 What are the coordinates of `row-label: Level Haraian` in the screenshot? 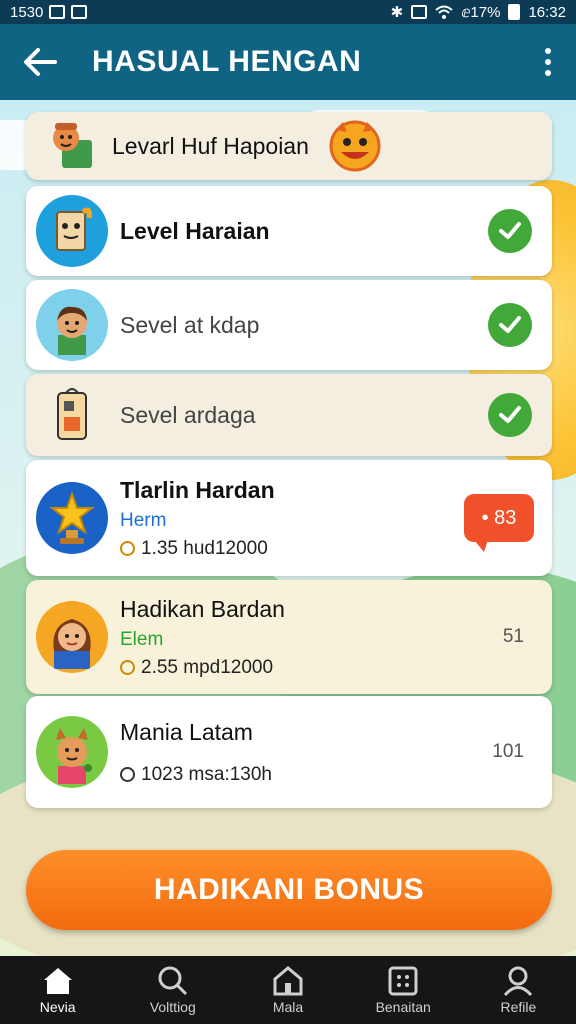 It's located at (195, 230).